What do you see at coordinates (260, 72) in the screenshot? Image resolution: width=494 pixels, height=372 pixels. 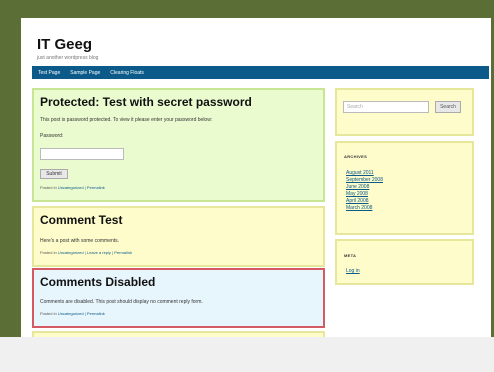 I see `nav-bar: Test Page Sample Page Clearing Floats` at bounding box center [260, 72].